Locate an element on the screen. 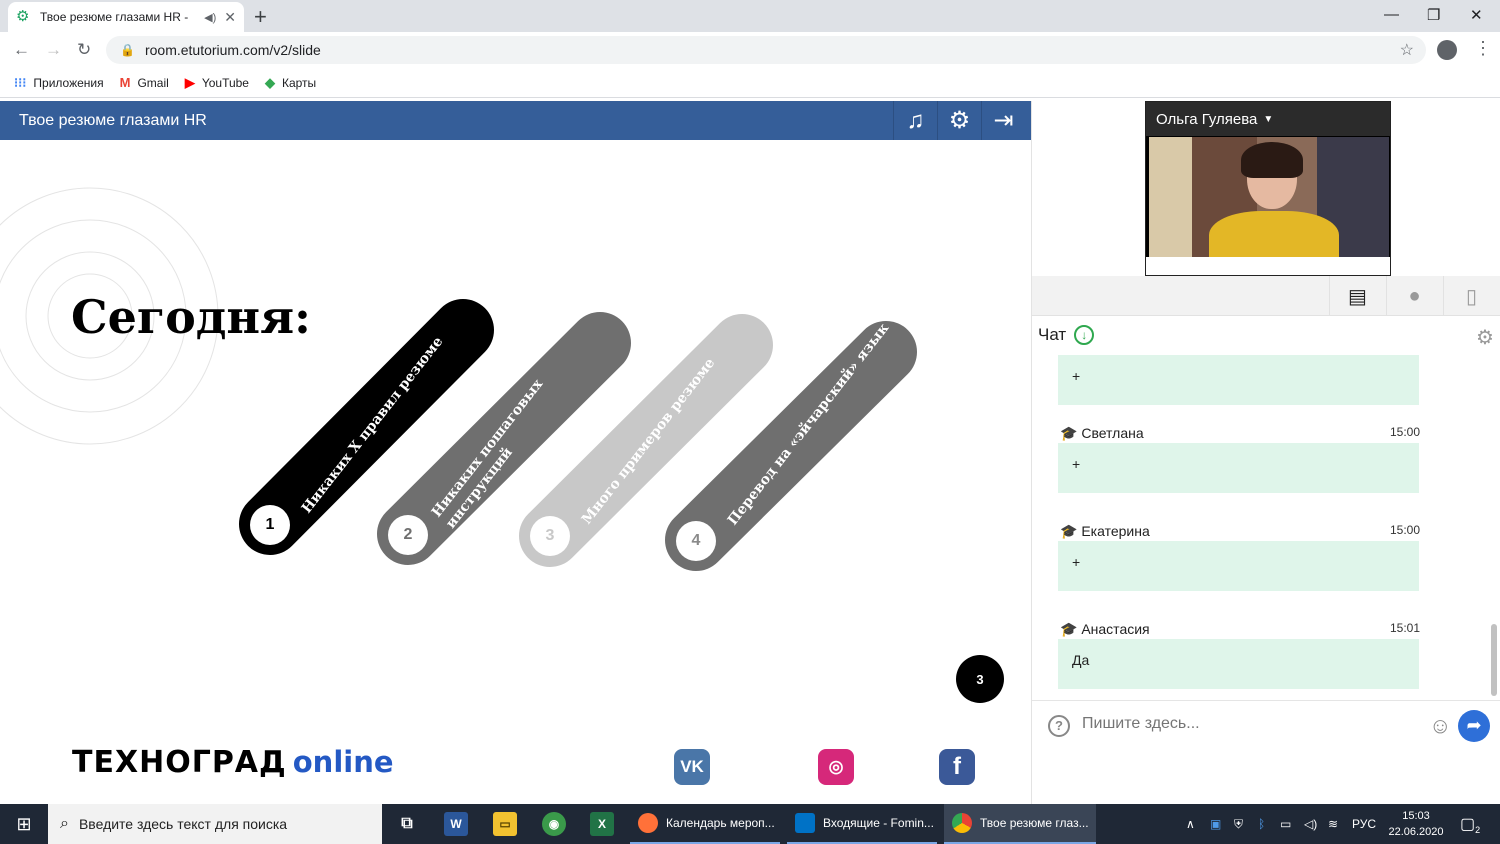 This screenshot has width=1500, height=844. taskbar-search: ⌕ Введите здесь текст для поиска is located at coordinates (215, 824).